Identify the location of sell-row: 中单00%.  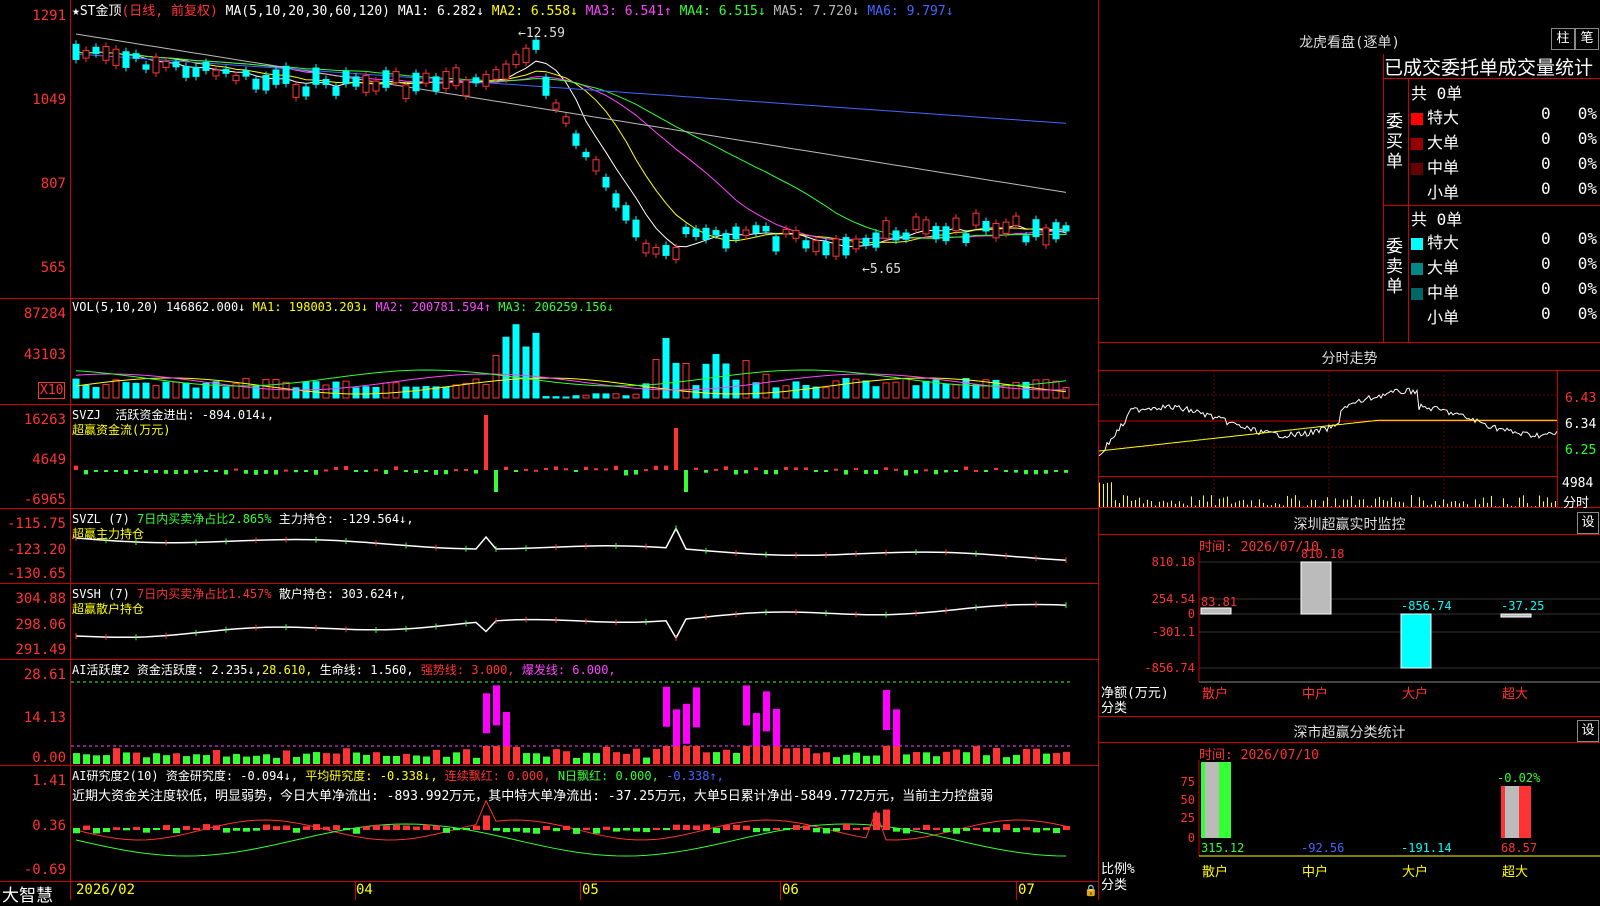
(1504, 291).